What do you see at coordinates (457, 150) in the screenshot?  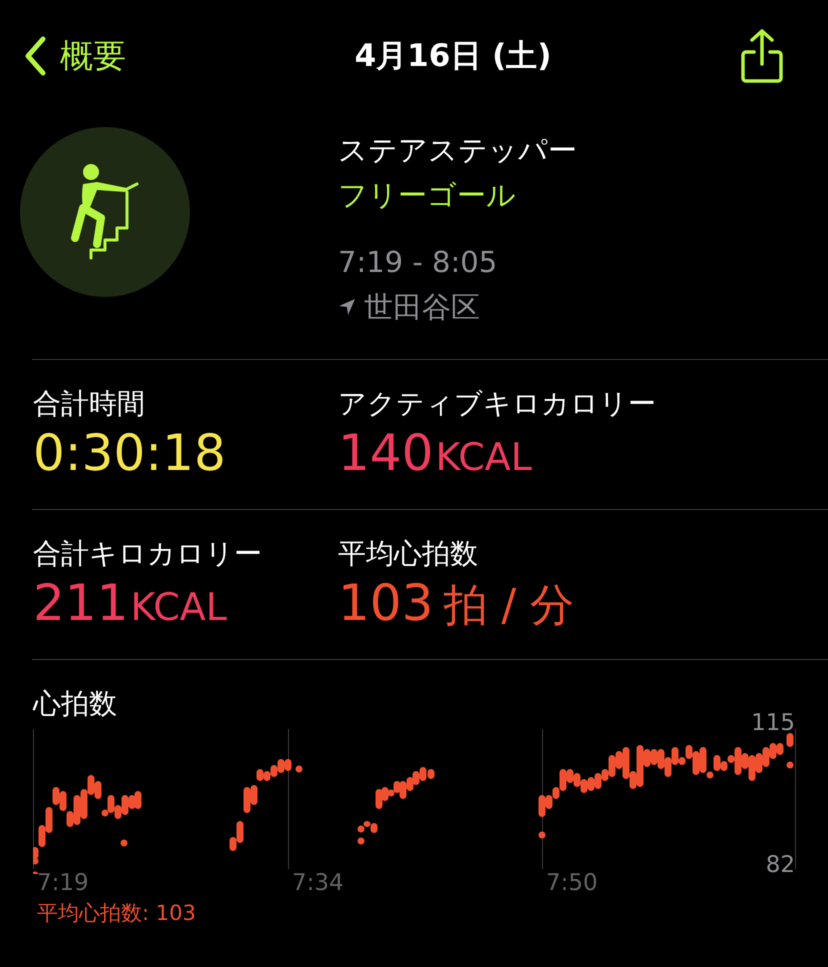 I see `workout-name: ステアステッパー` at bounding box center [457, 150].